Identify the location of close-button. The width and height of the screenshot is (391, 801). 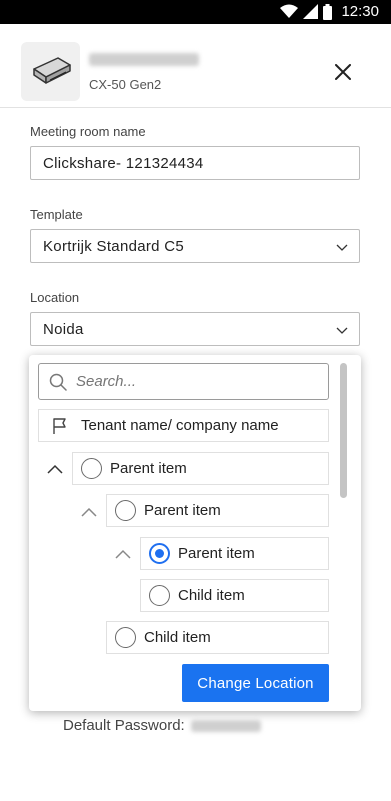
(343, 72).